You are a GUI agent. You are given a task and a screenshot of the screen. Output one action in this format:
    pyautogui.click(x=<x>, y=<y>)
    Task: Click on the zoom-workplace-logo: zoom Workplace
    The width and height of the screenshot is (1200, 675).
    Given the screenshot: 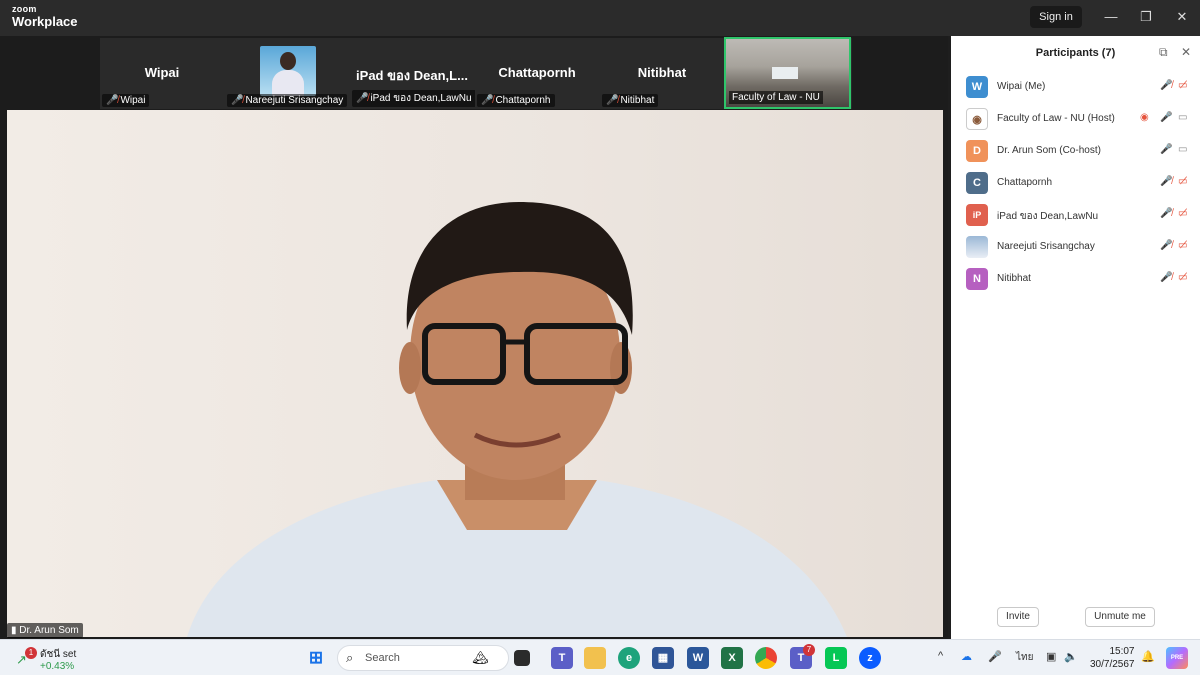 What is the action you would take?
    pyautogui.click(x=45, y=16)
    